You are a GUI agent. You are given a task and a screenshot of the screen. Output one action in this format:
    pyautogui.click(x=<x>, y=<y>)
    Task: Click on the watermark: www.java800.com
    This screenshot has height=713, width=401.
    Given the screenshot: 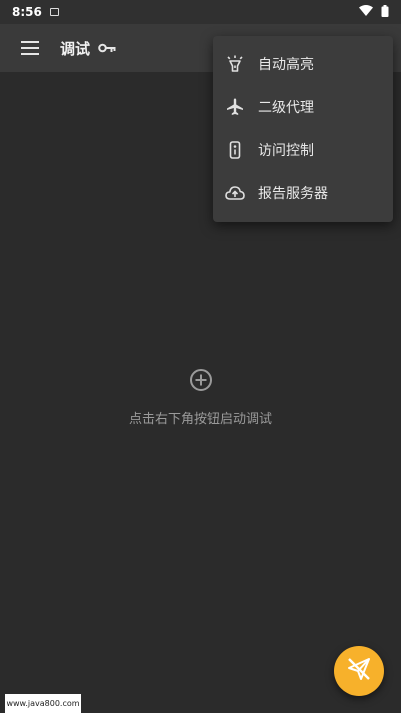 What is the action you would take?
    pyautogui.click(x=43, y=703)
    